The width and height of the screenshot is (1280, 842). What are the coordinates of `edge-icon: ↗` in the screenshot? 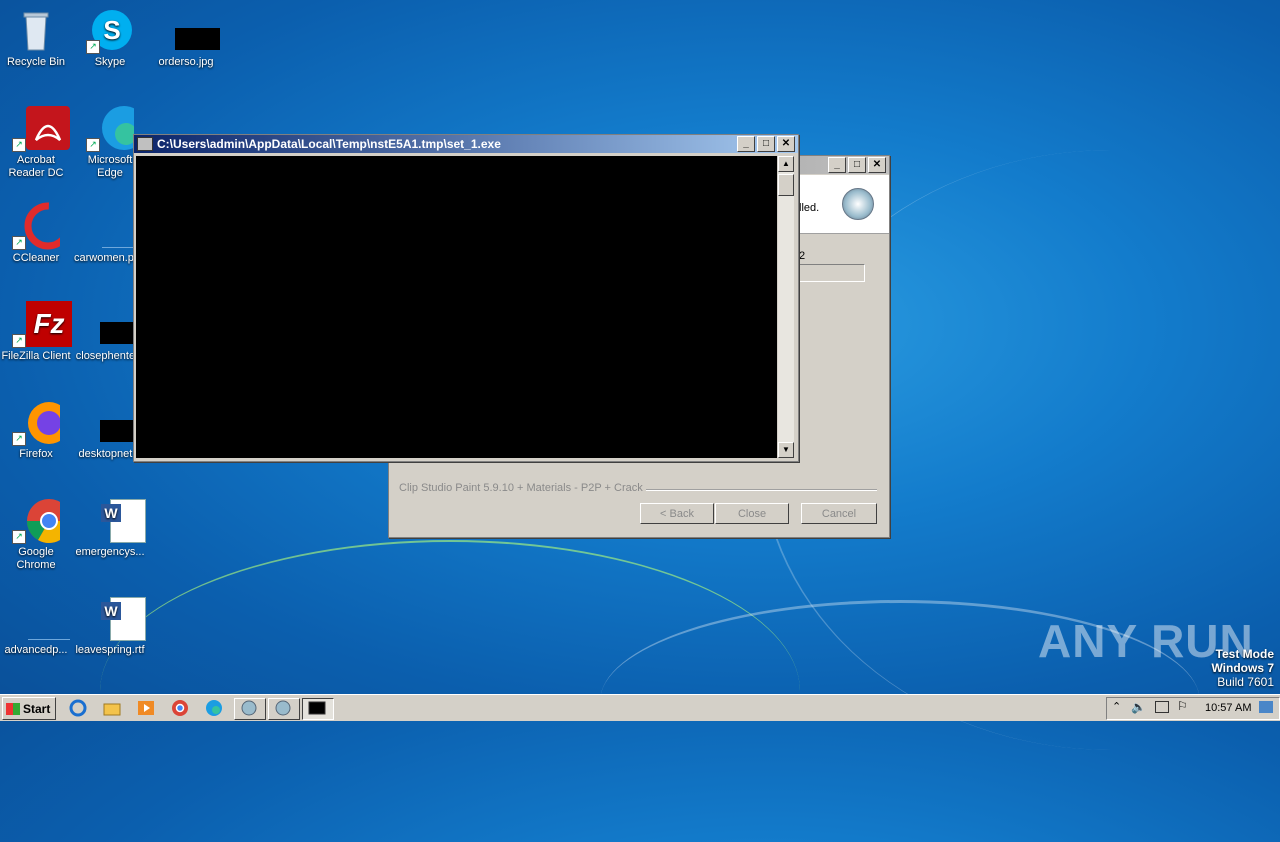 It's located at (116, 128).